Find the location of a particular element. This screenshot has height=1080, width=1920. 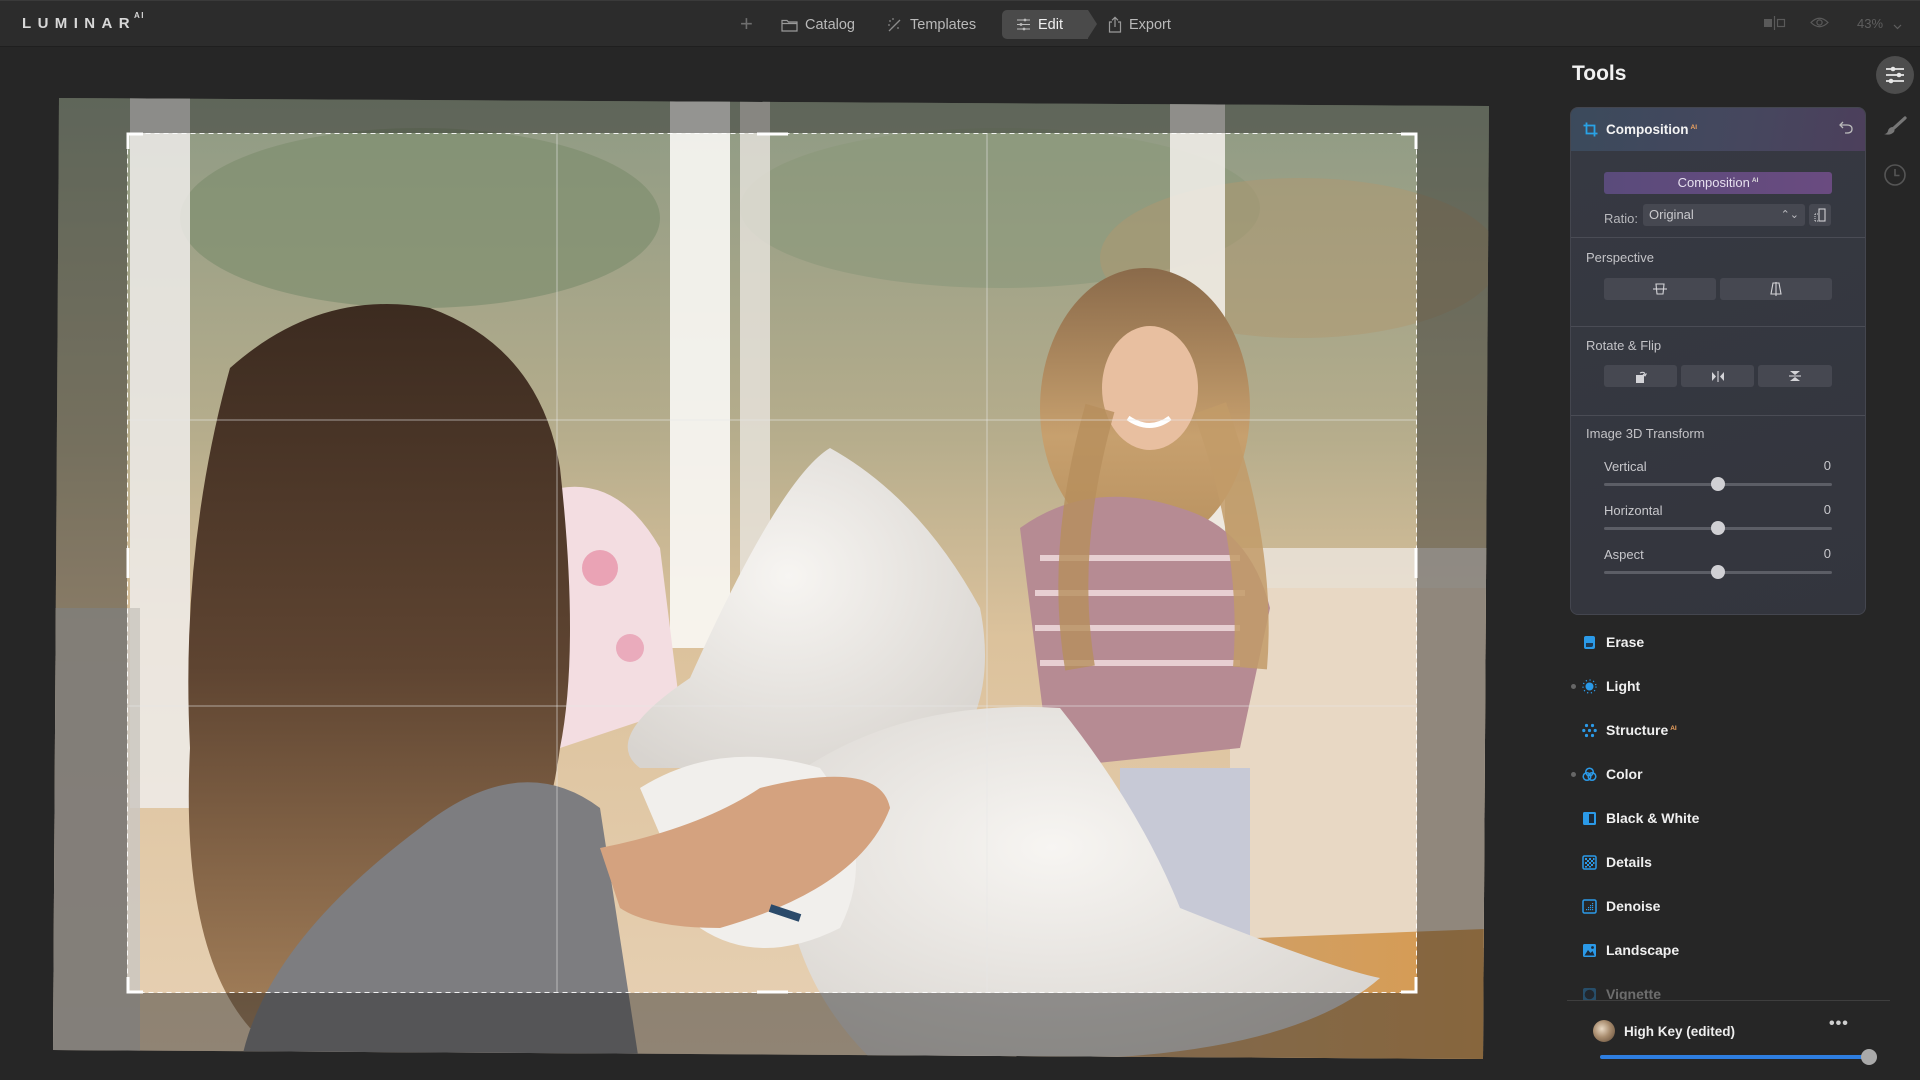

chevron-down-icon is located at coordinates (1897, 27).